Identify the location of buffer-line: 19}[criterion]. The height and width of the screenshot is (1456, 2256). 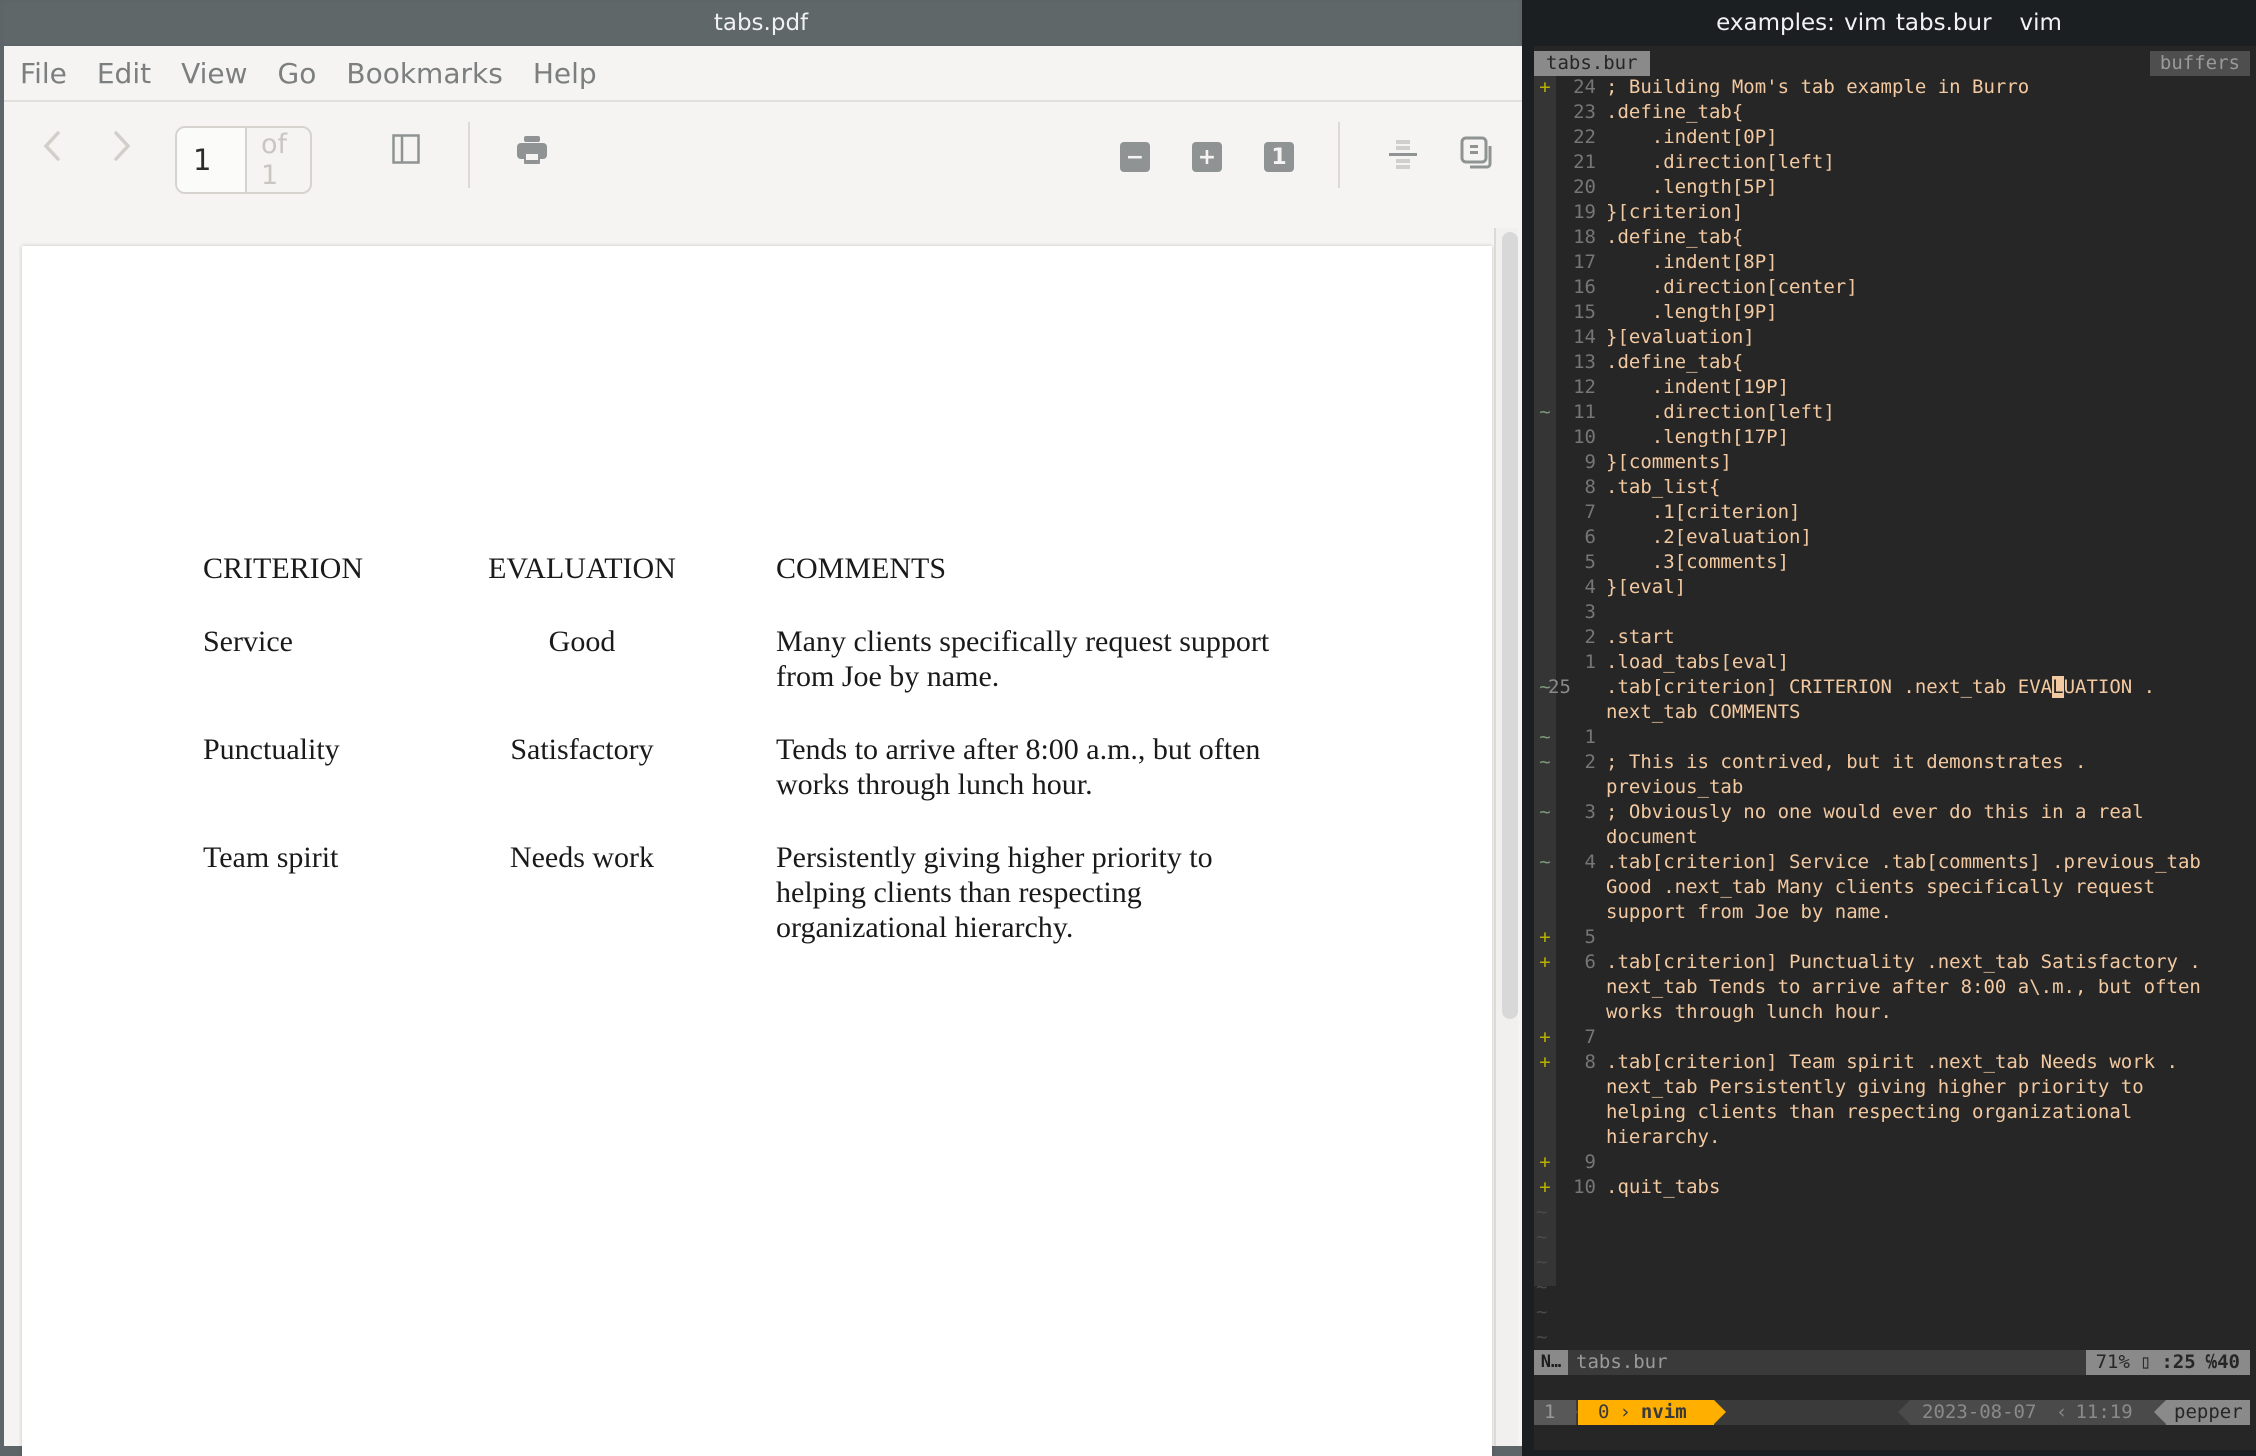
(1892, 212).